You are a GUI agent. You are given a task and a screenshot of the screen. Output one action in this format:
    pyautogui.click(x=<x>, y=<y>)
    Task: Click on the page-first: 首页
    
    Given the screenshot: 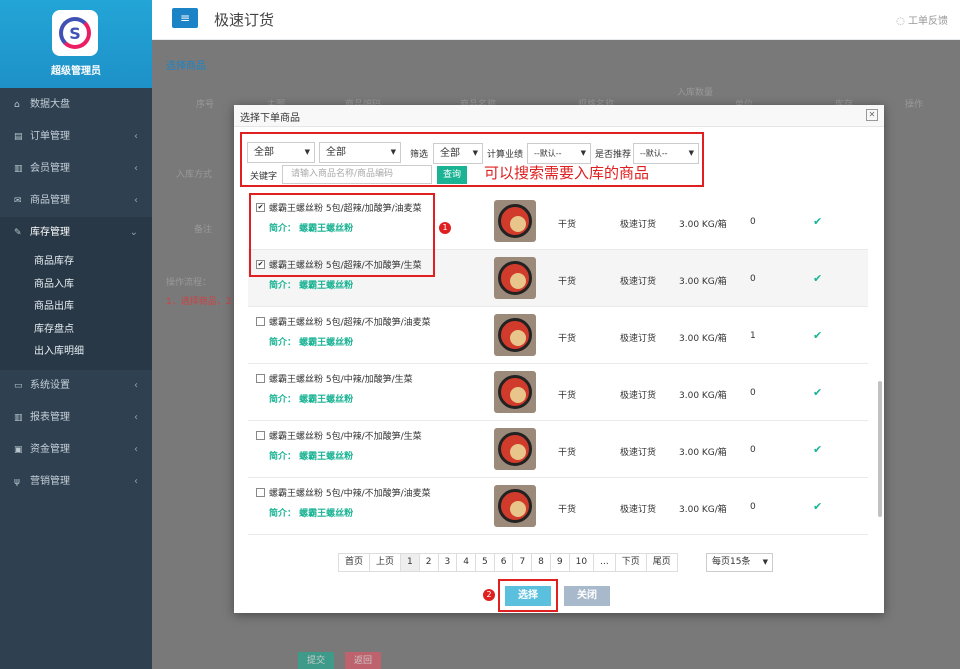 What is the action you would take?
    pyautogui.click(x=354, y=562)
    